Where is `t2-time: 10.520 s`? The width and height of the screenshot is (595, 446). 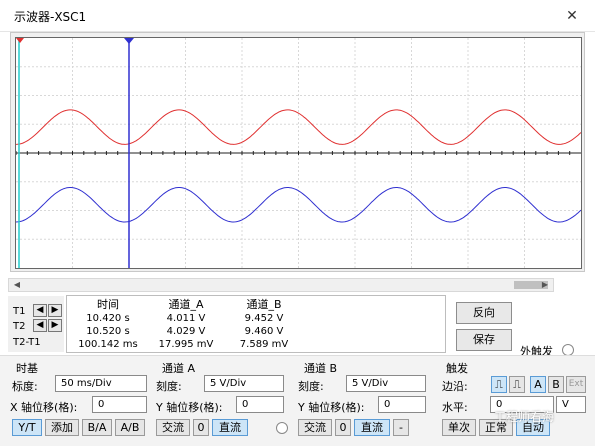 t2-time: 10.520 s is located at coordinates (108, 331).